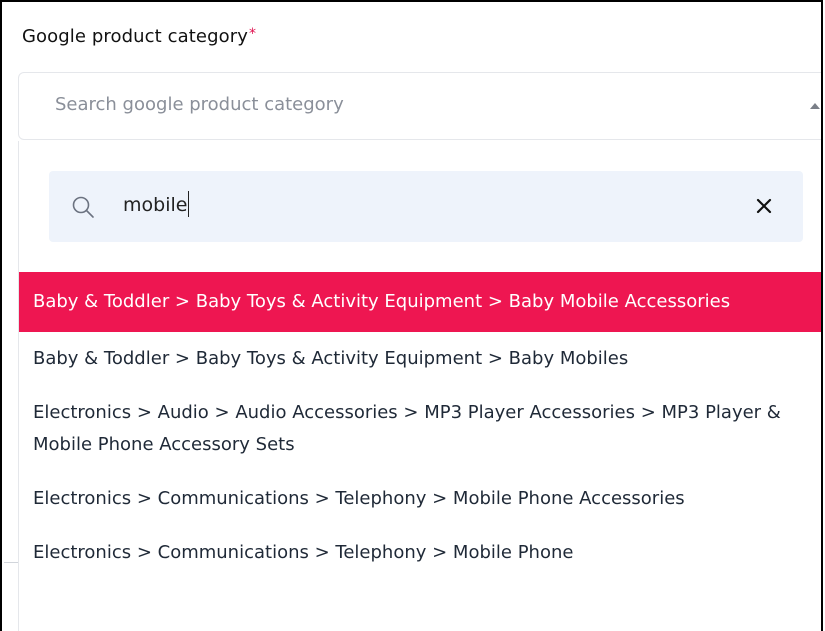  Describe the element at coordinates (815, 106) in the screenshot. I see `caret-up-icon` at that location.